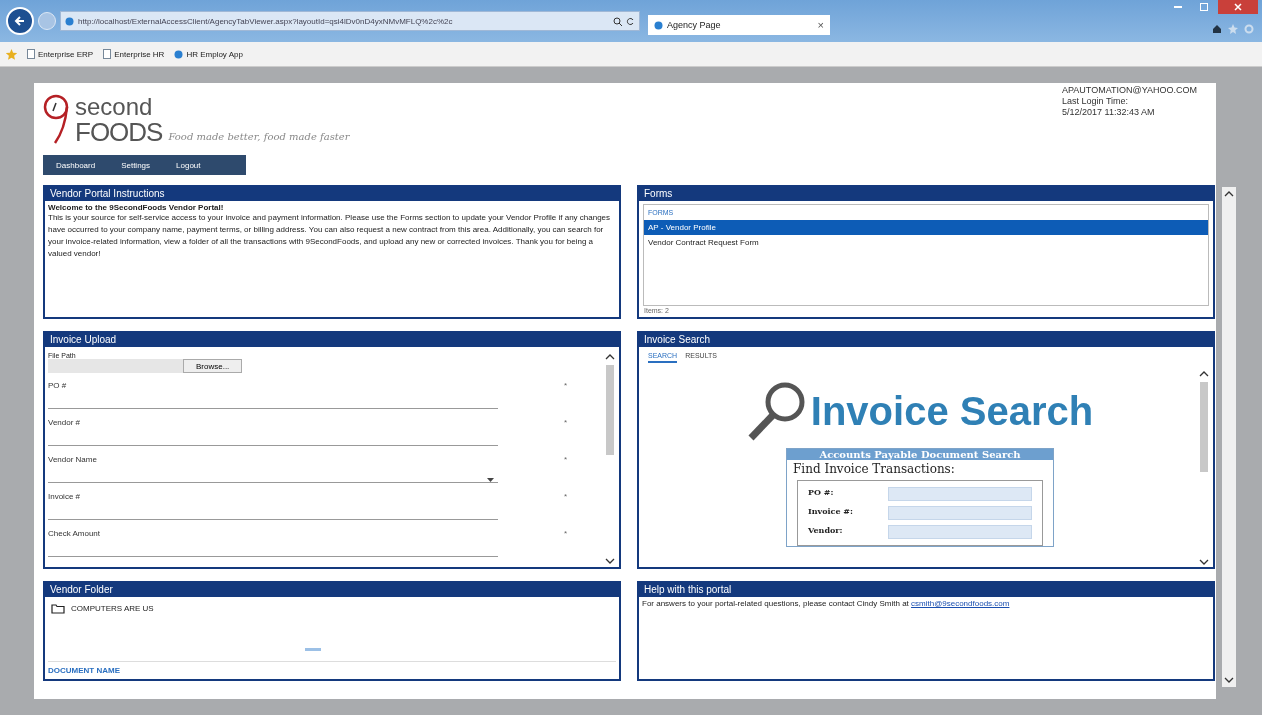  Describe the element at coordinates (332, 194) in the screenshot. I see `panel-title: Vendor Portal Instructions` at that location.